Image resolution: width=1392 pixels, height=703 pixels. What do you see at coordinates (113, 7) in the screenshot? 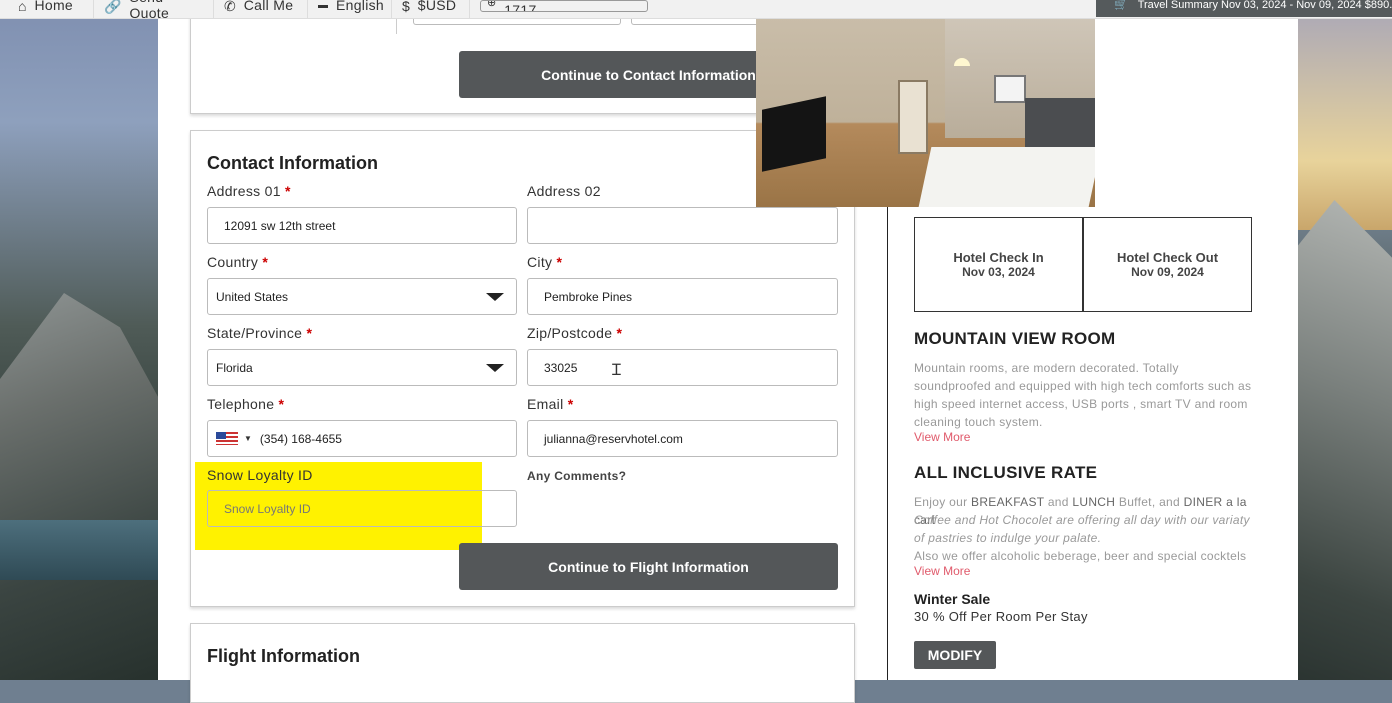
I see `link-icon: 🔗` at bounding box center [113, 7].